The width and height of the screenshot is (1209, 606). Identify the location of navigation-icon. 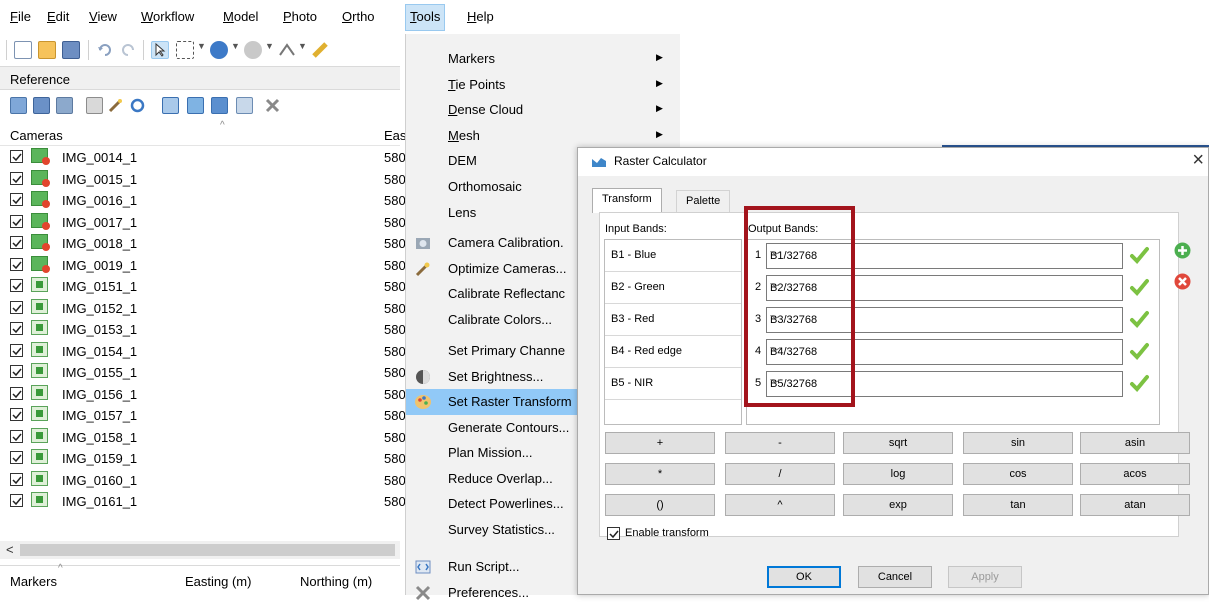
(219, 50).